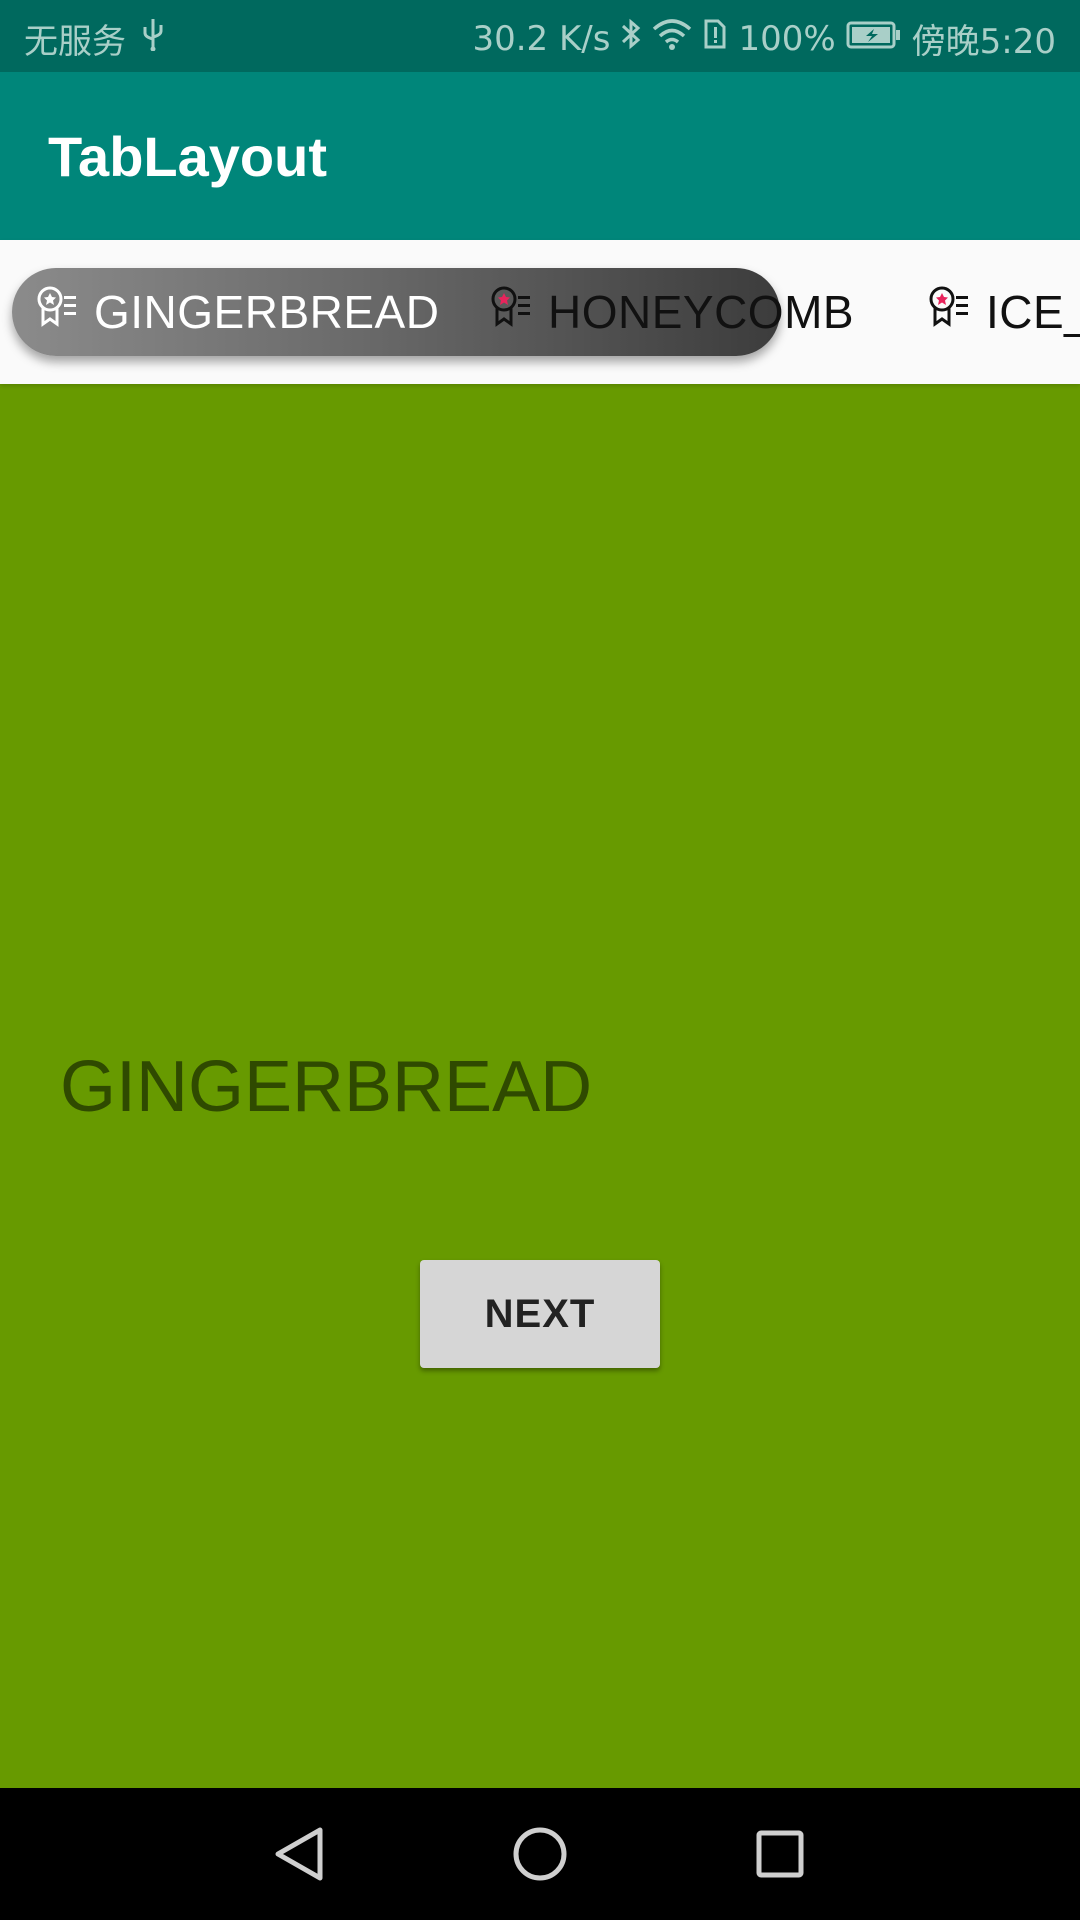 The image size is (1080, 1920). What do you see at coordinates (187, 156) in the screenshot?
I see `app-title: TabLayout` at bounding box center [187, 156].